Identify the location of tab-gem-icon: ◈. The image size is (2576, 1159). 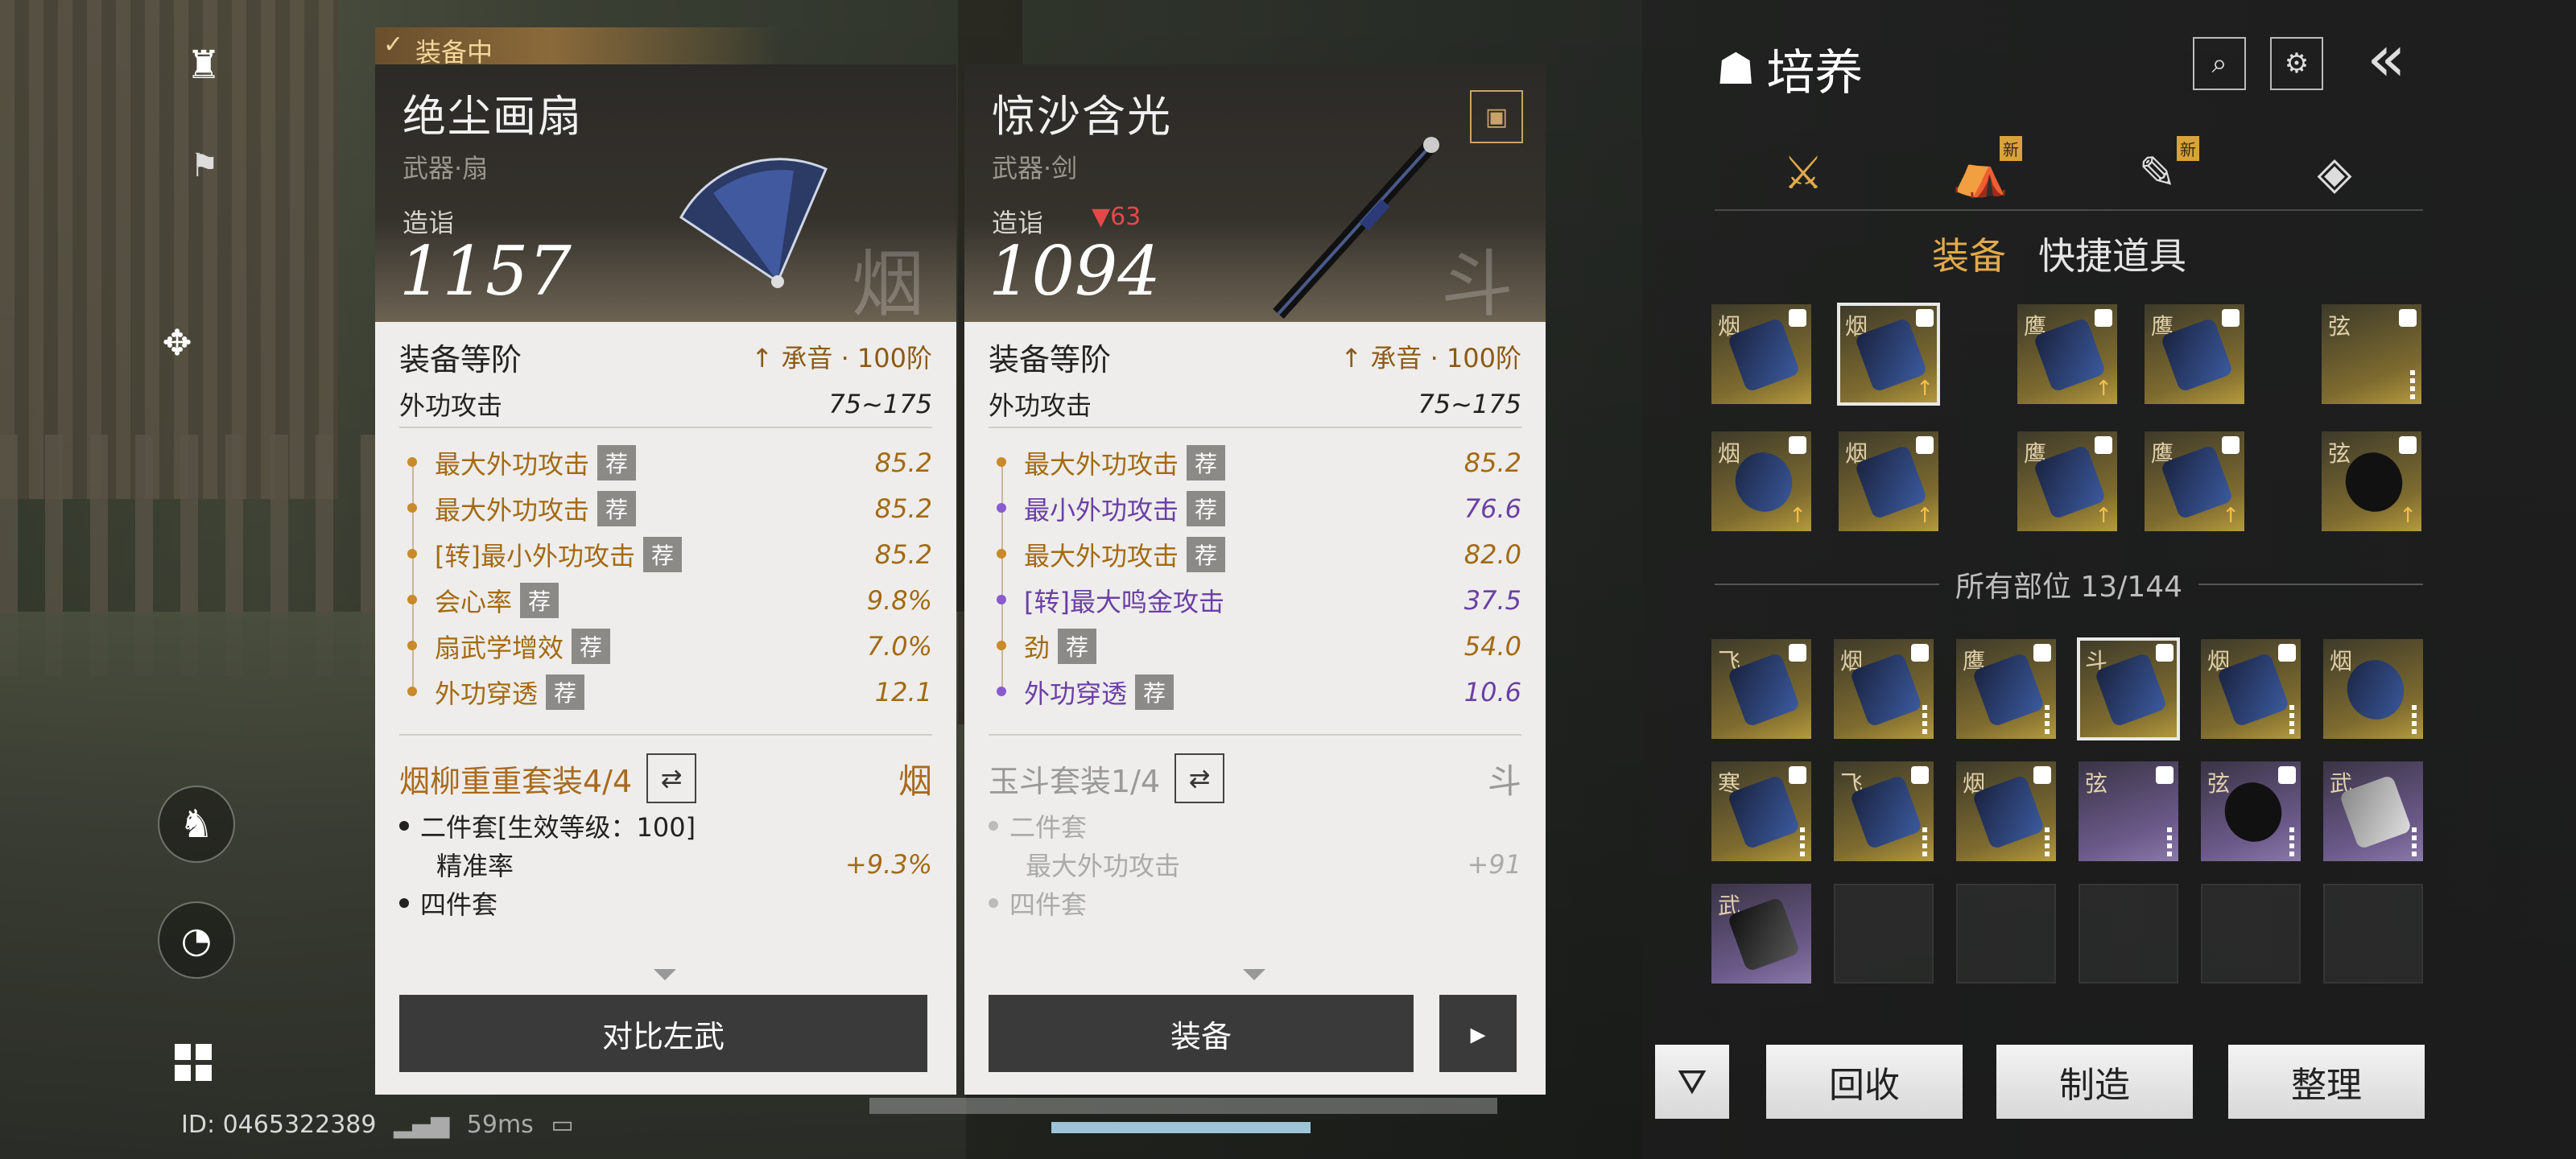
(2334, 173).